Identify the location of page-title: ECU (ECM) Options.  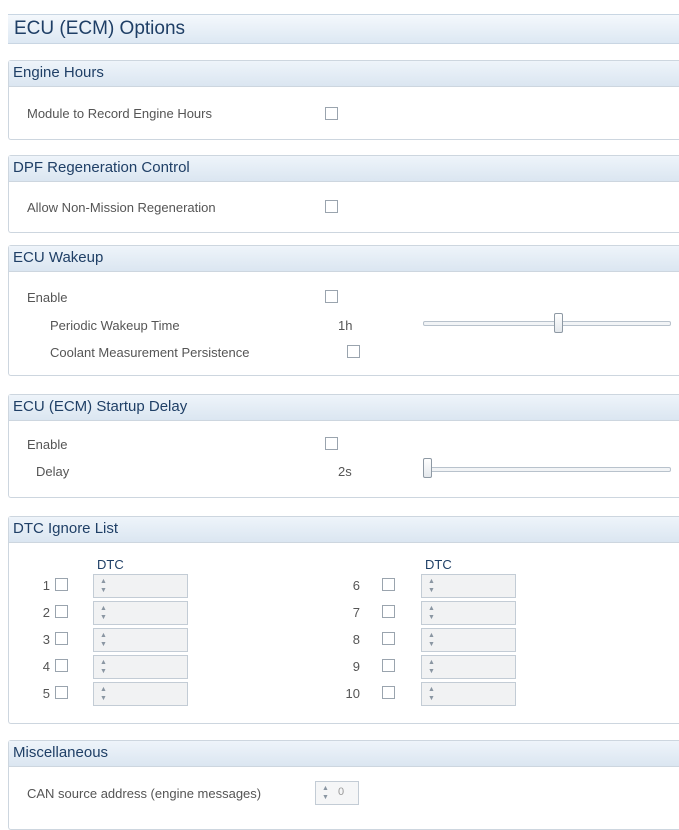
(100, 28).